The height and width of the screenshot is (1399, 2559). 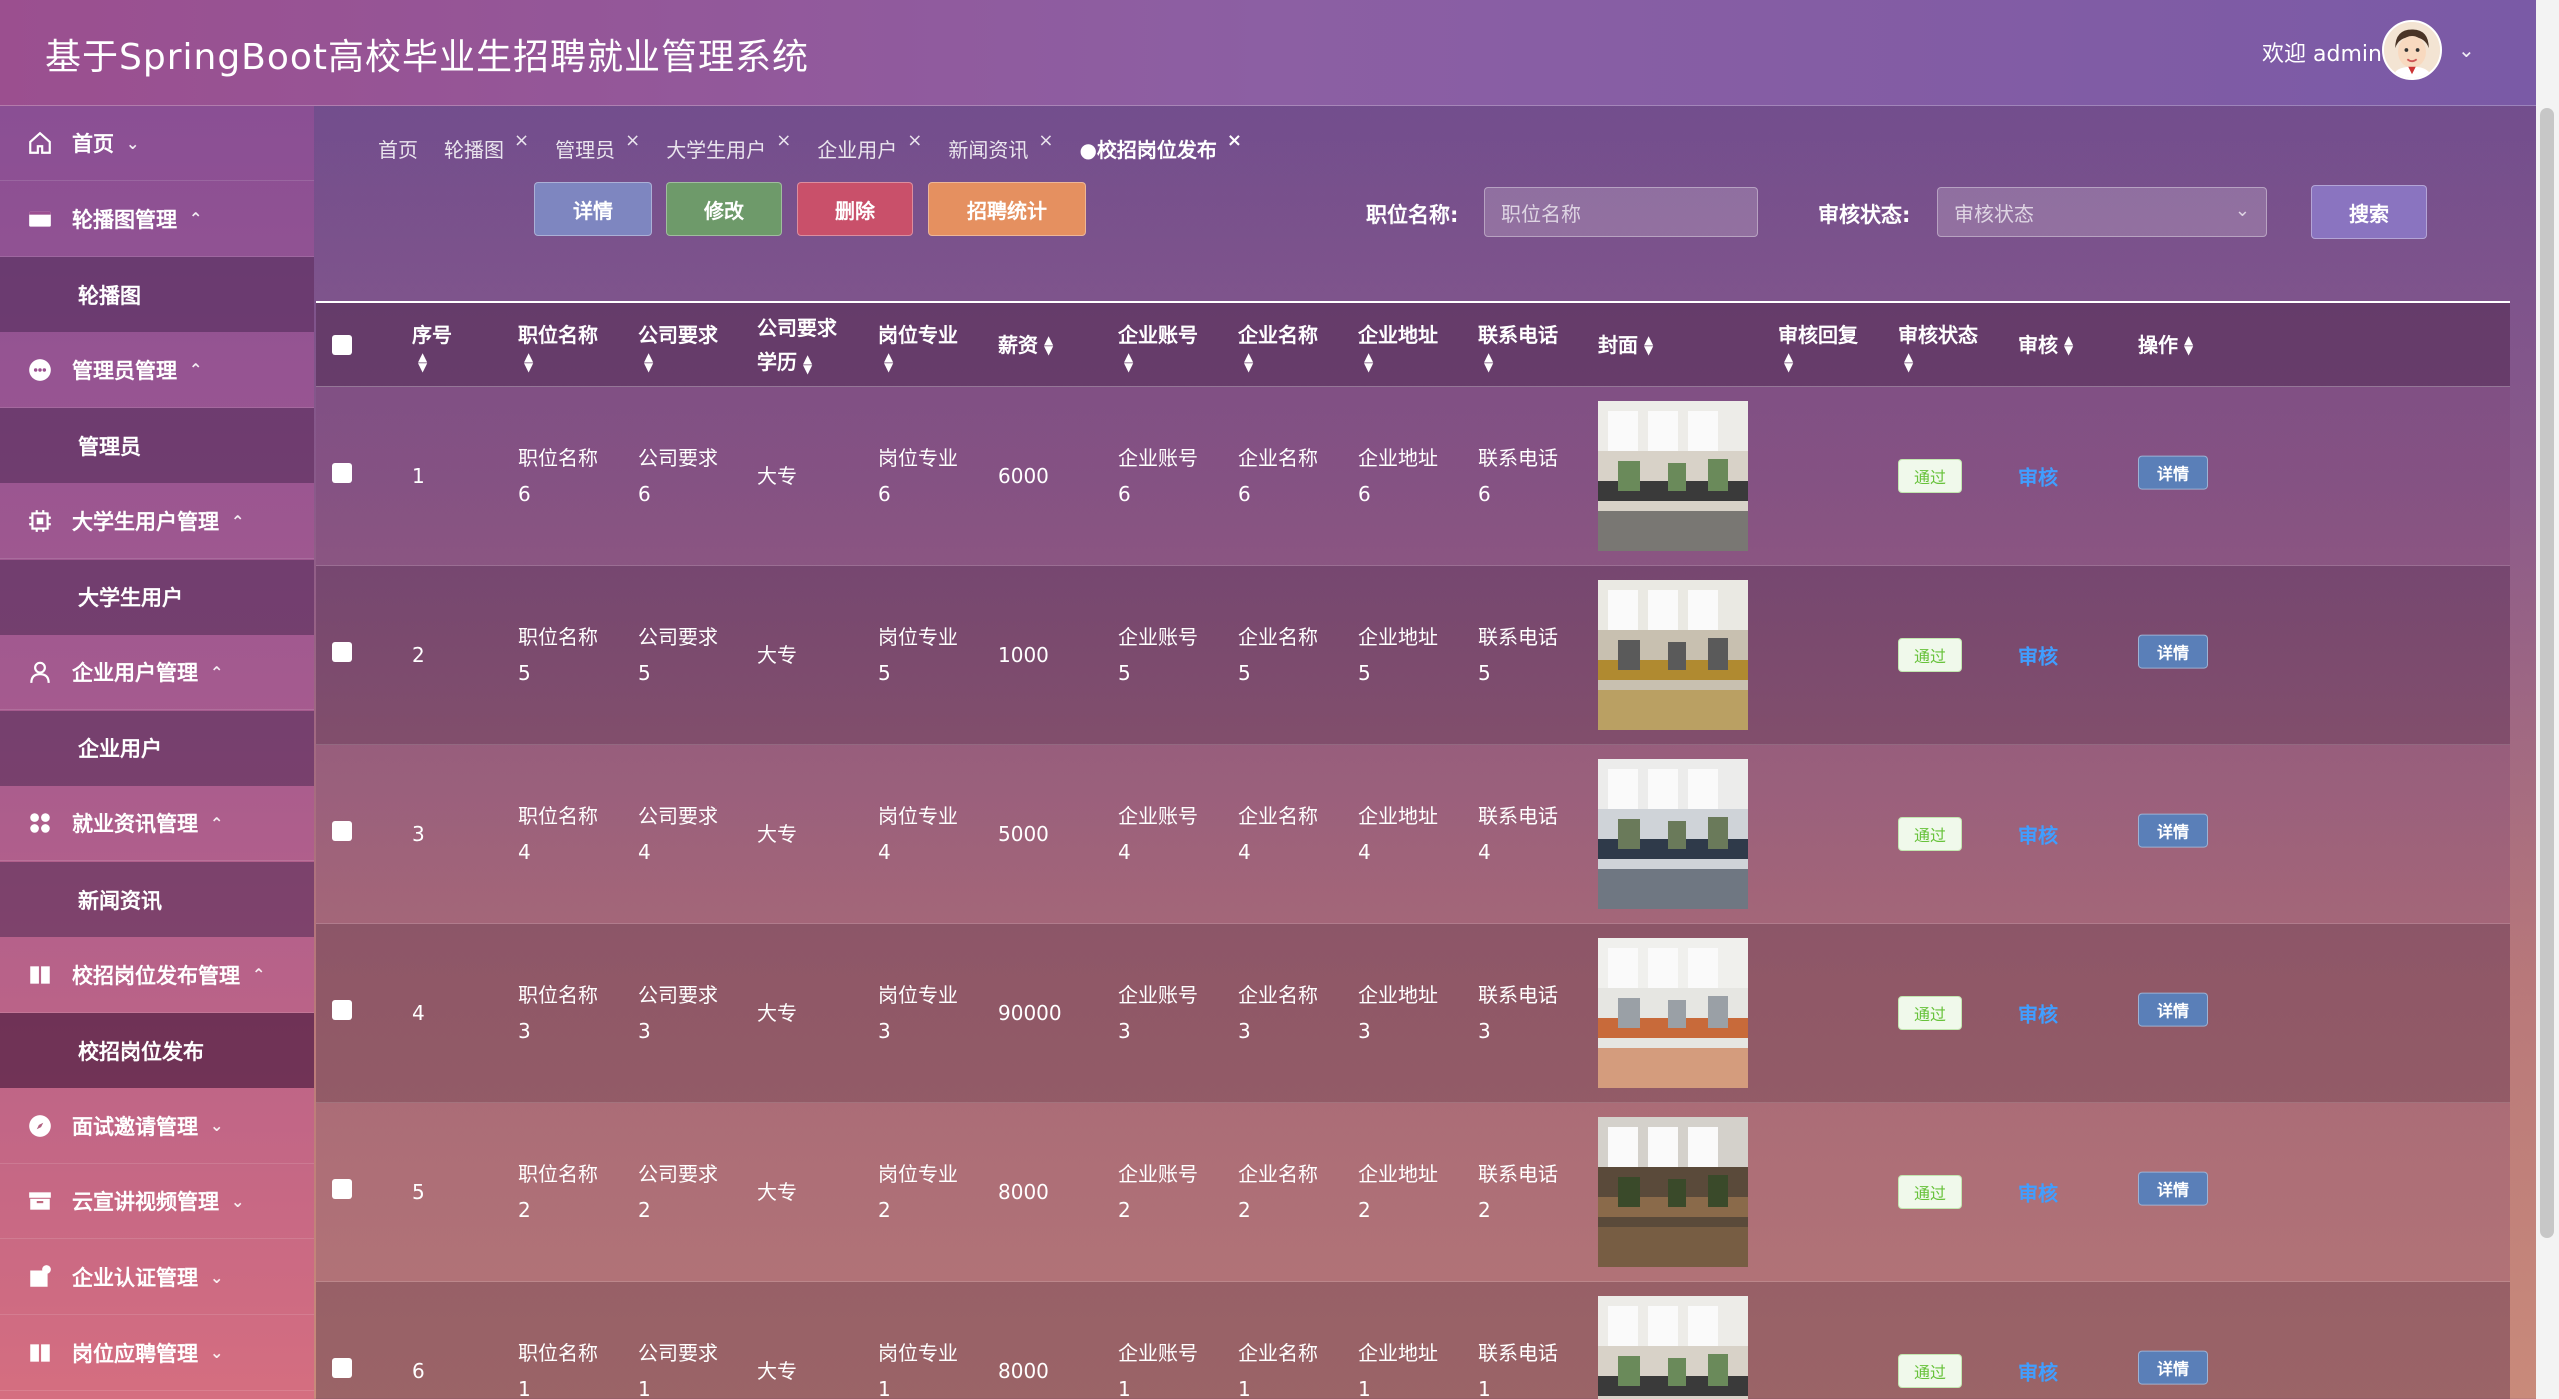 What do you see at coordinates (157, 1277) in the screenshot?
I see `sidebar-menu-item: 企业认证管理 ⌄` at bounding box center [157, 1277].